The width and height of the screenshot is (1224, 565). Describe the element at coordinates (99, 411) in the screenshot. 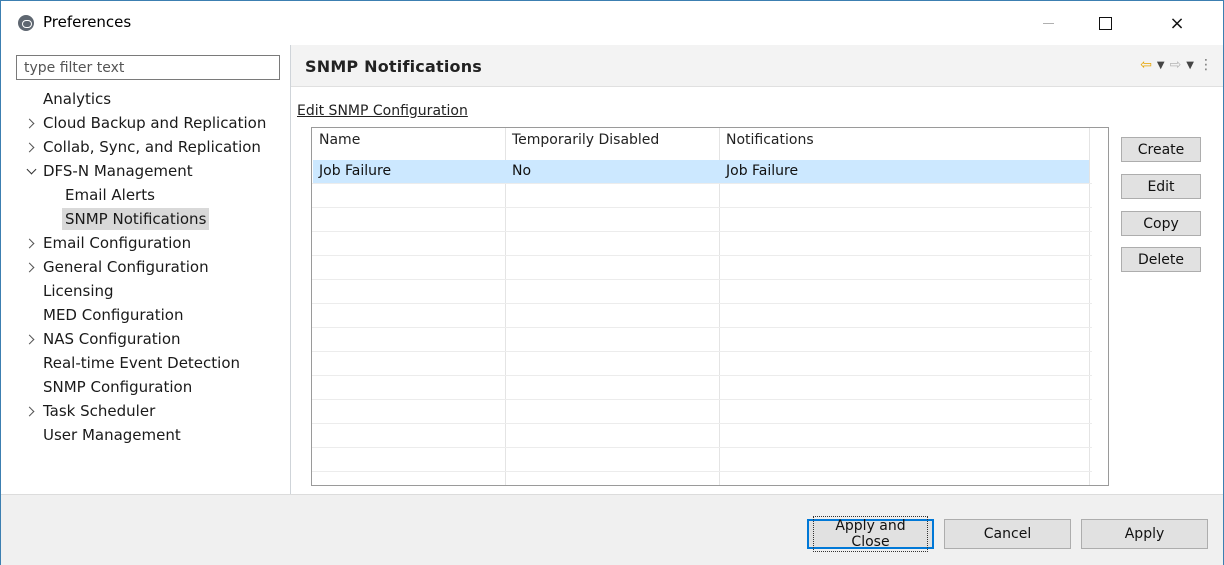

I see `tree-item-task-scheduler: Task Scheduler` at that location.